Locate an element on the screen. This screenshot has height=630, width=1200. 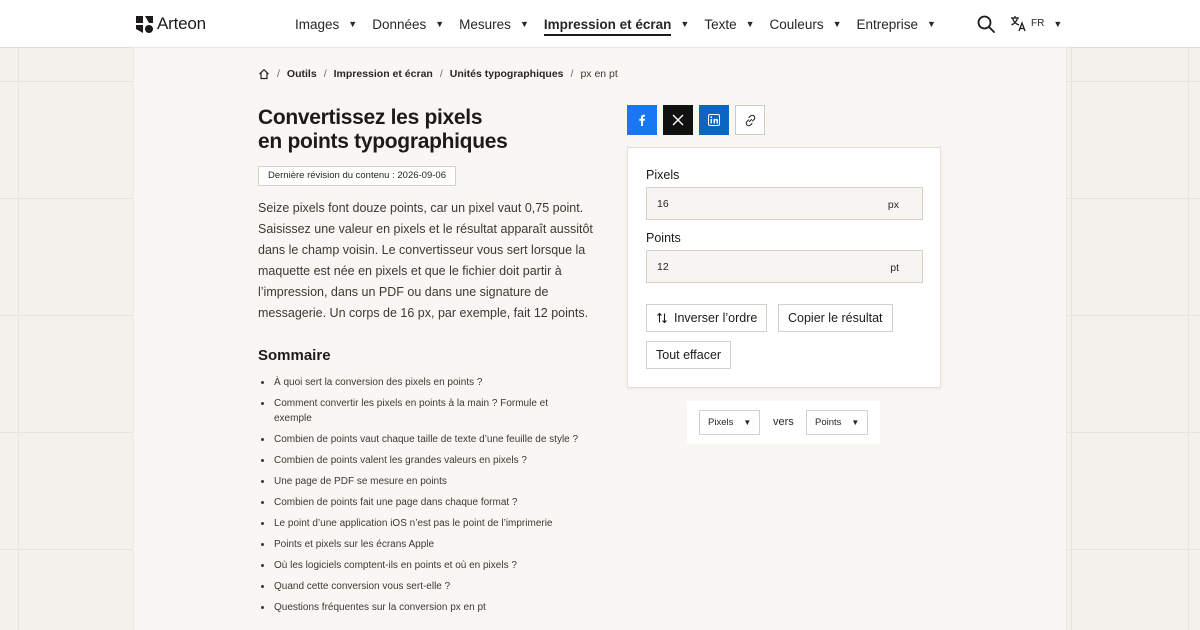
copy-result-label: Copier le résultat is located at coordinates (835, 318).